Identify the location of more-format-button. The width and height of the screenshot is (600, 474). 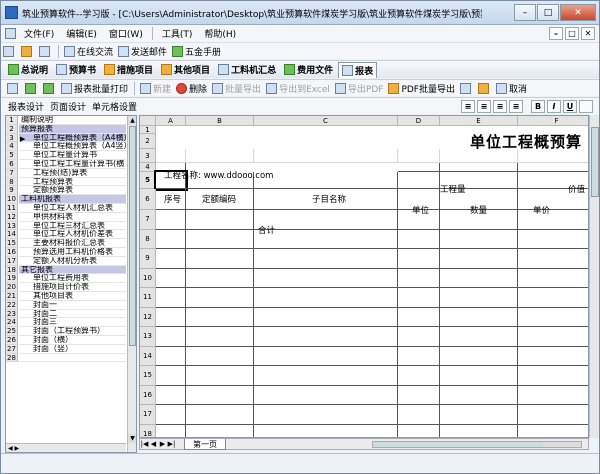
(586, 106).